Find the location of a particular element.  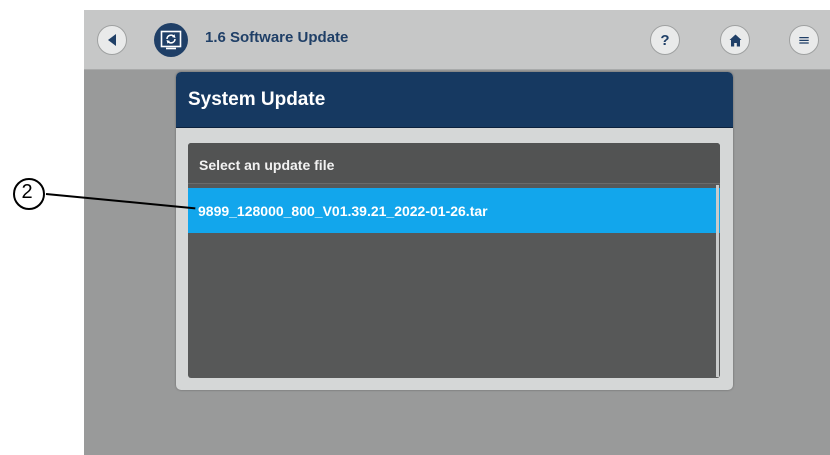

help-button: ? is located at coordinates (665, 40).